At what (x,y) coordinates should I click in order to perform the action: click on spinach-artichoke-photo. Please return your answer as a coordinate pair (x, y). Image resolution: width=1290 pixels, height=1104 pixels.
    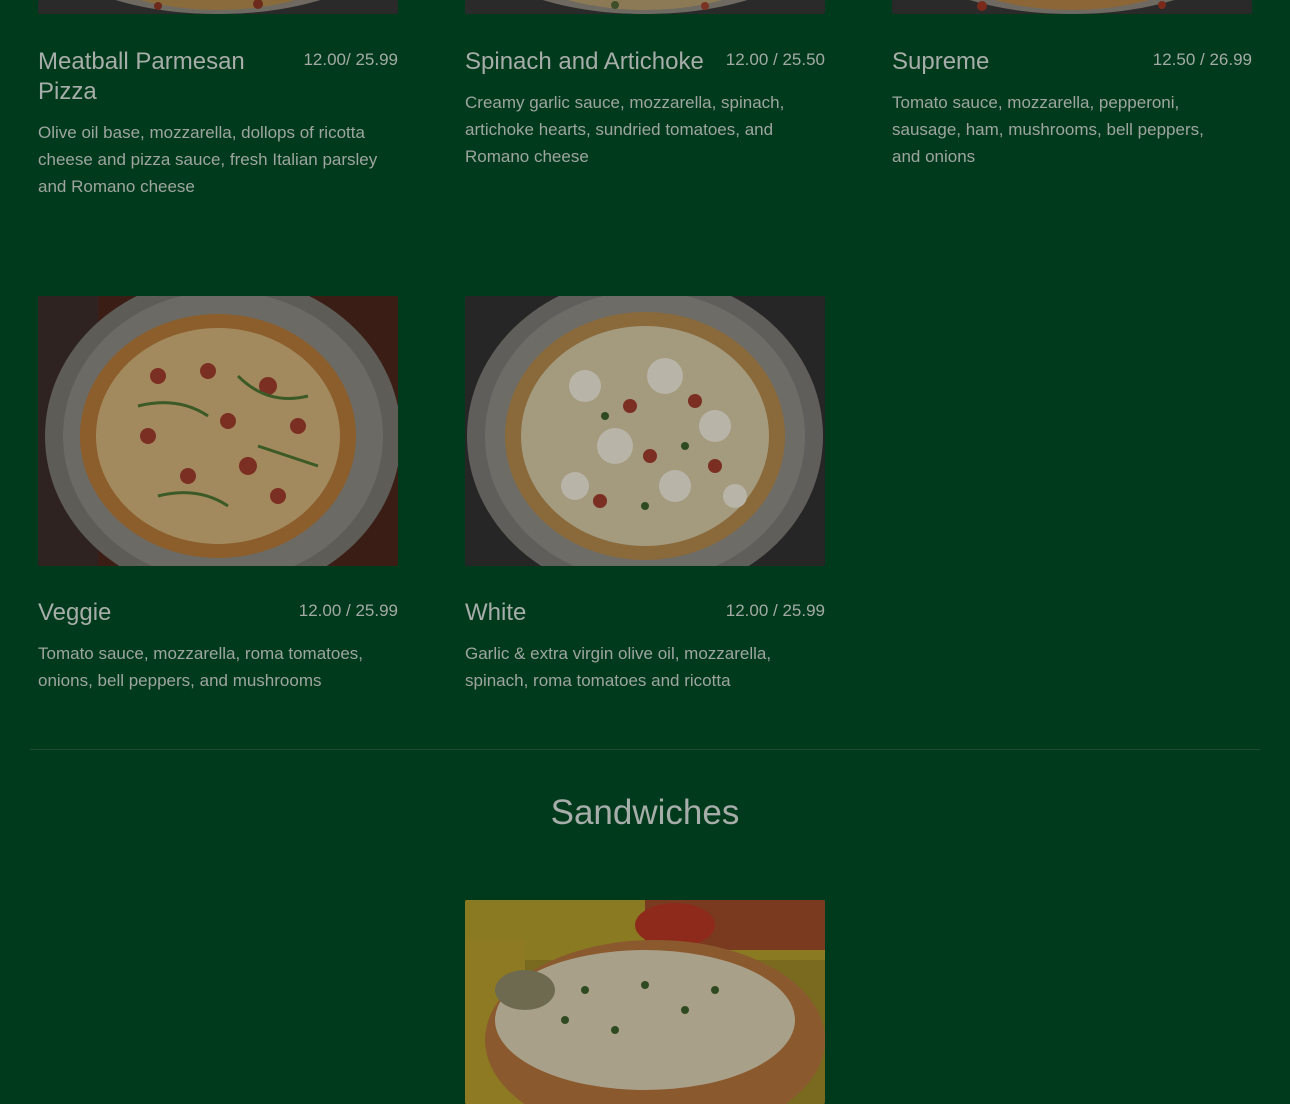
    Looking at the image, I should click on (645, 7).